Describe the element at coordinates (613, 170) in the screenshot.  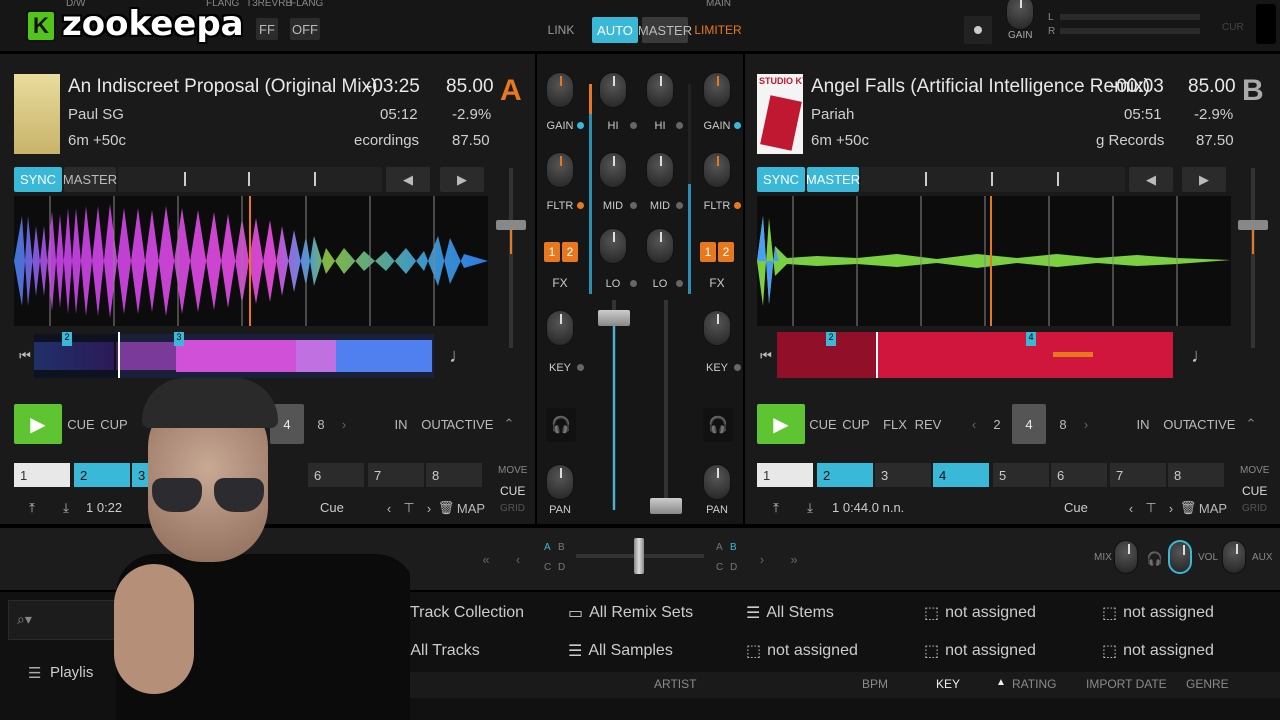
I see `mixer-a-mid-knob` at that location.